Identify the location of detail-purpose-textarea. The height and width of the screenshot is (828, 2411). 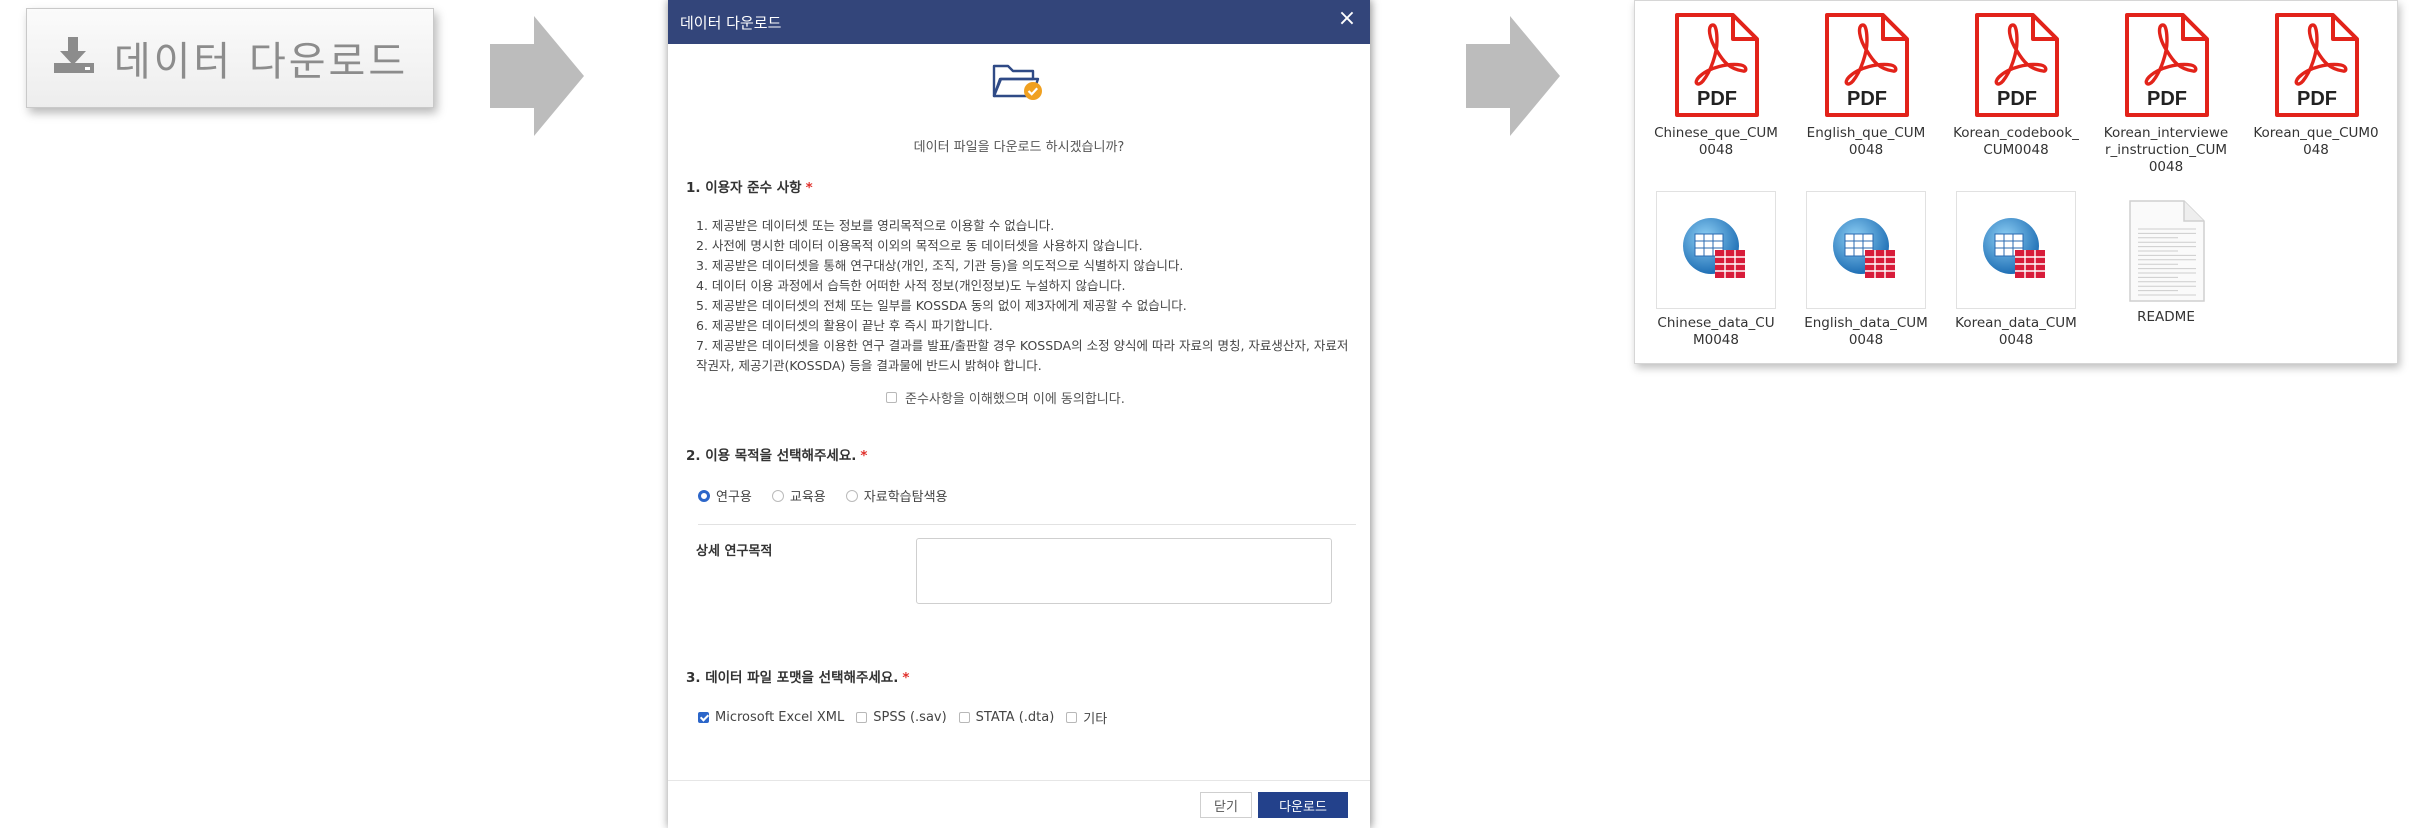
(1124, 571).